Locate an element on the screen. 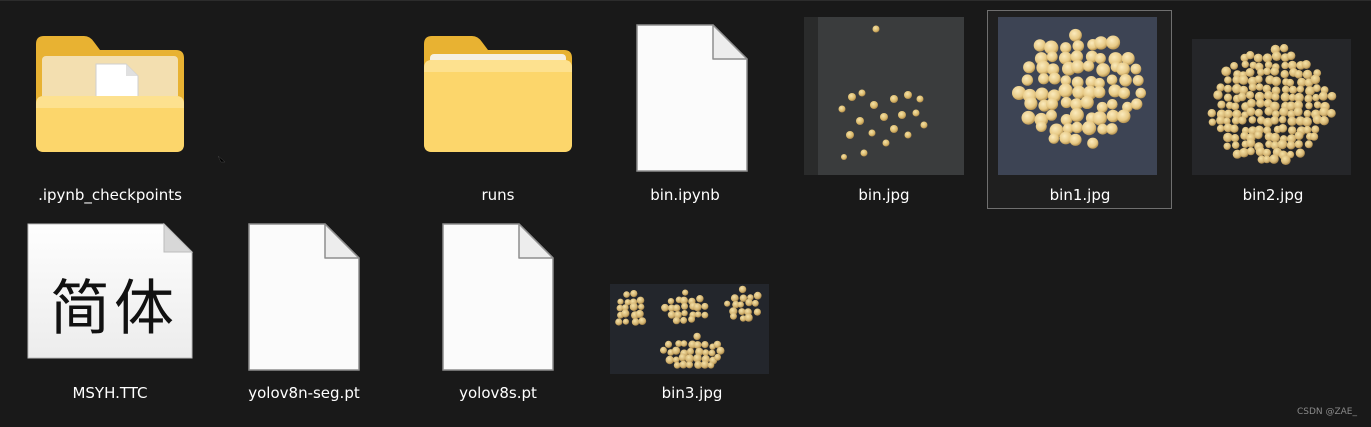 This screenshot has height=427, width=1371. file-name: bin3.jpg is located at coordinates (692, 393).